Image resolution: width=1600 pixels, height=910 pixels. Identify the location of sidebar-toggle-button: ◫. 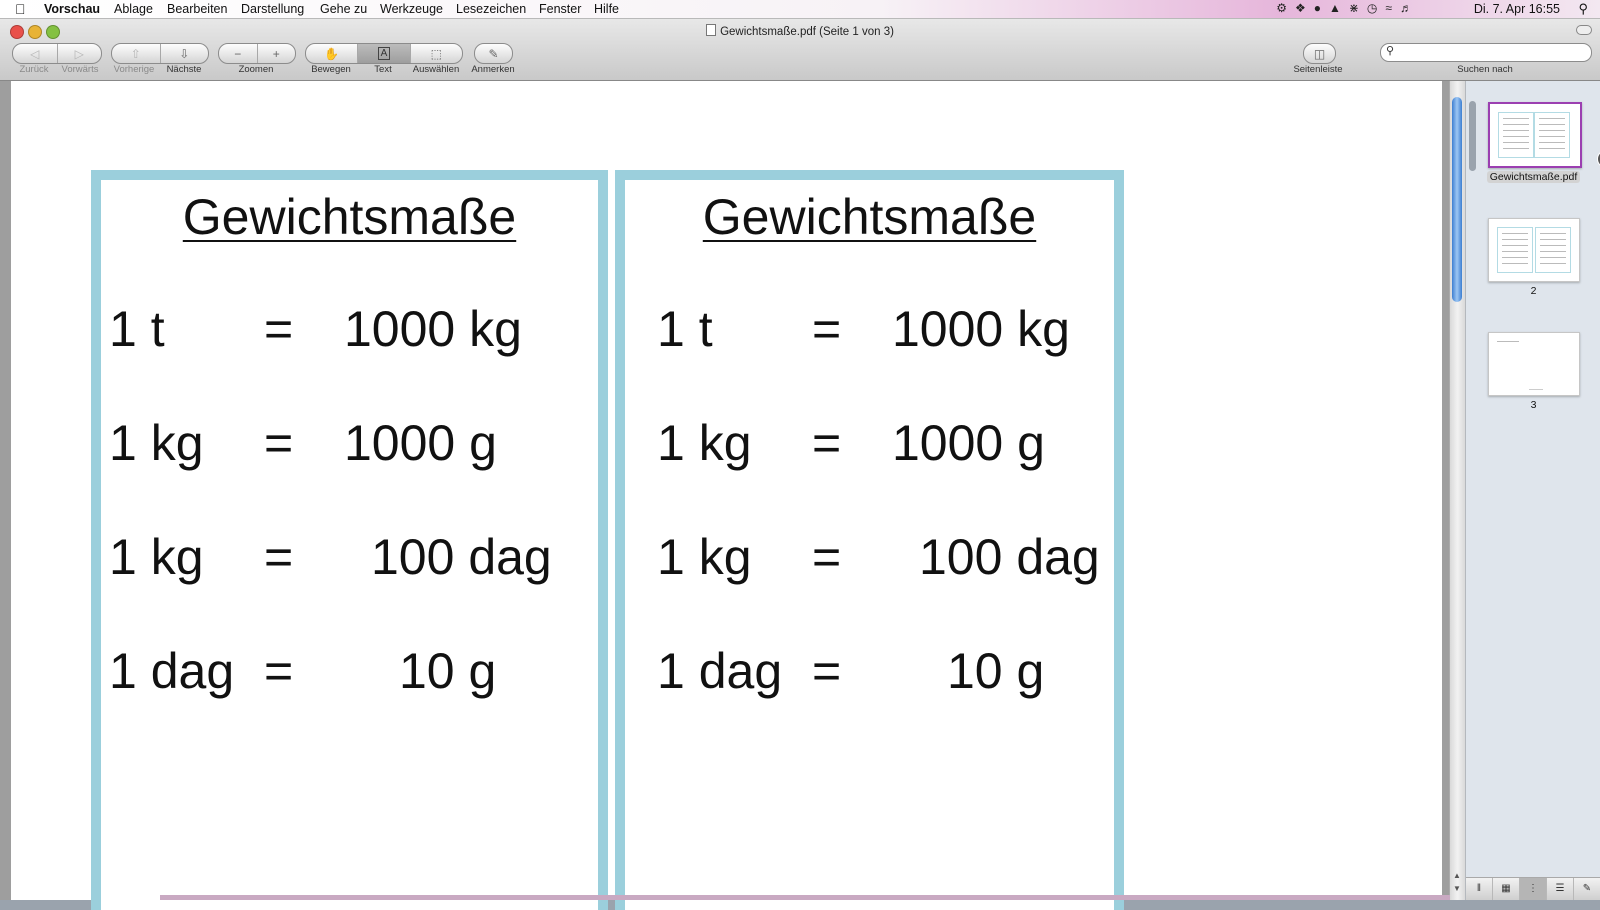
(1319, 53).